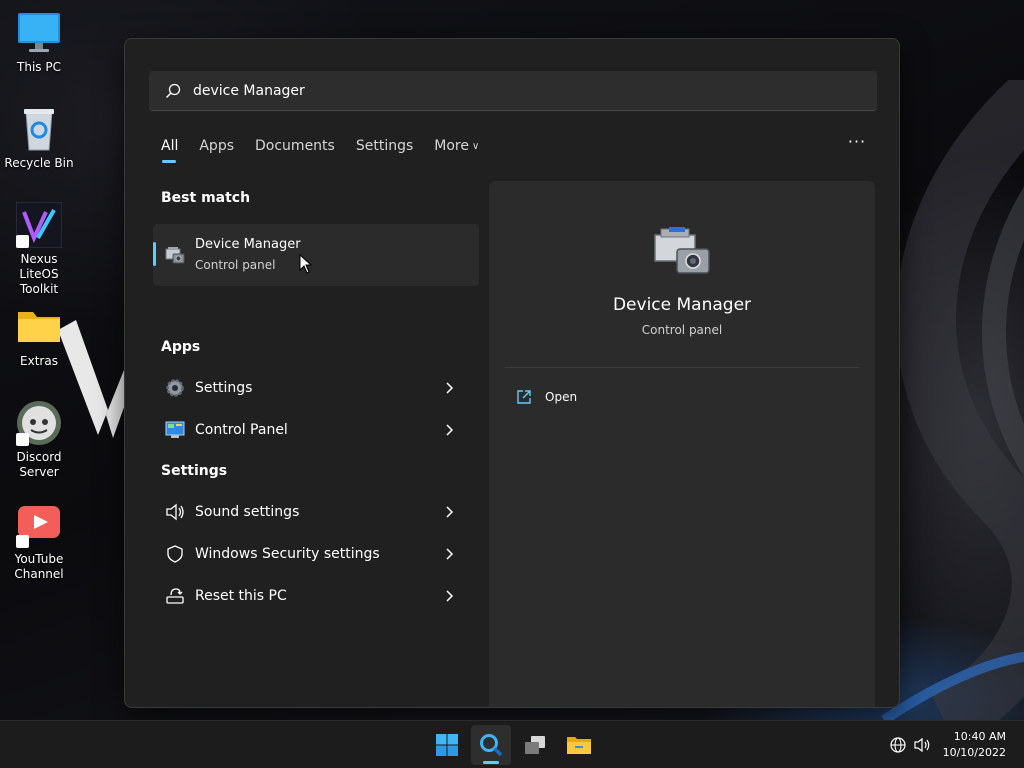 This screenshot has width=1024, height=768. What do you see at coordinates (898, 745) in the screenshot?
I see `globe-icon` at bounding box center [898, 745].